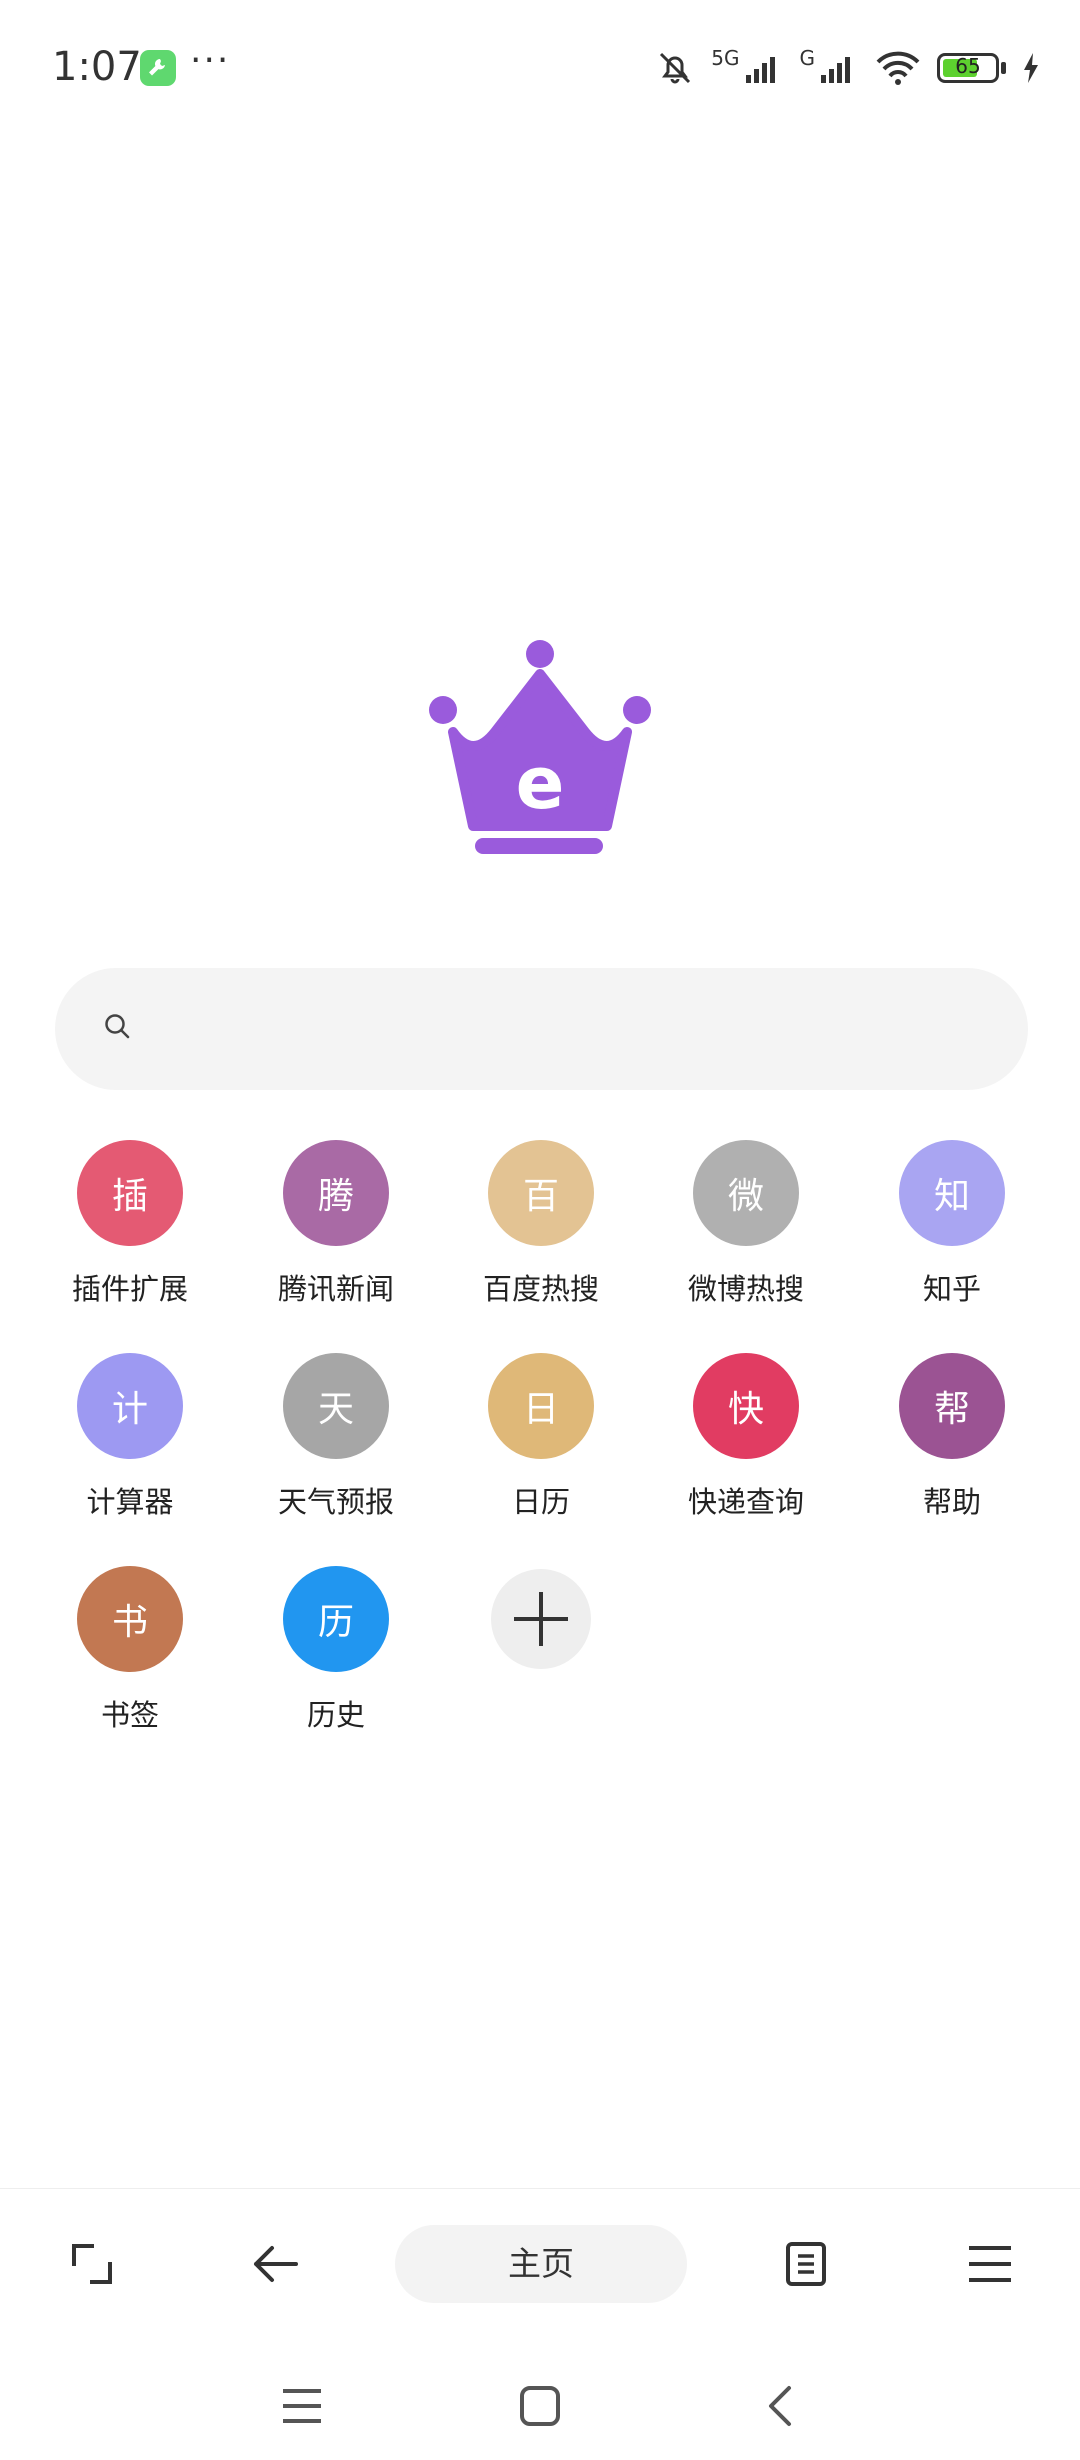 This screenshot has width=1080, height=2460. What do you see at coordinates (540, 1502) in the screenshot?
I see `shortcut-label: 日历` at bounding box center [540, 1502].